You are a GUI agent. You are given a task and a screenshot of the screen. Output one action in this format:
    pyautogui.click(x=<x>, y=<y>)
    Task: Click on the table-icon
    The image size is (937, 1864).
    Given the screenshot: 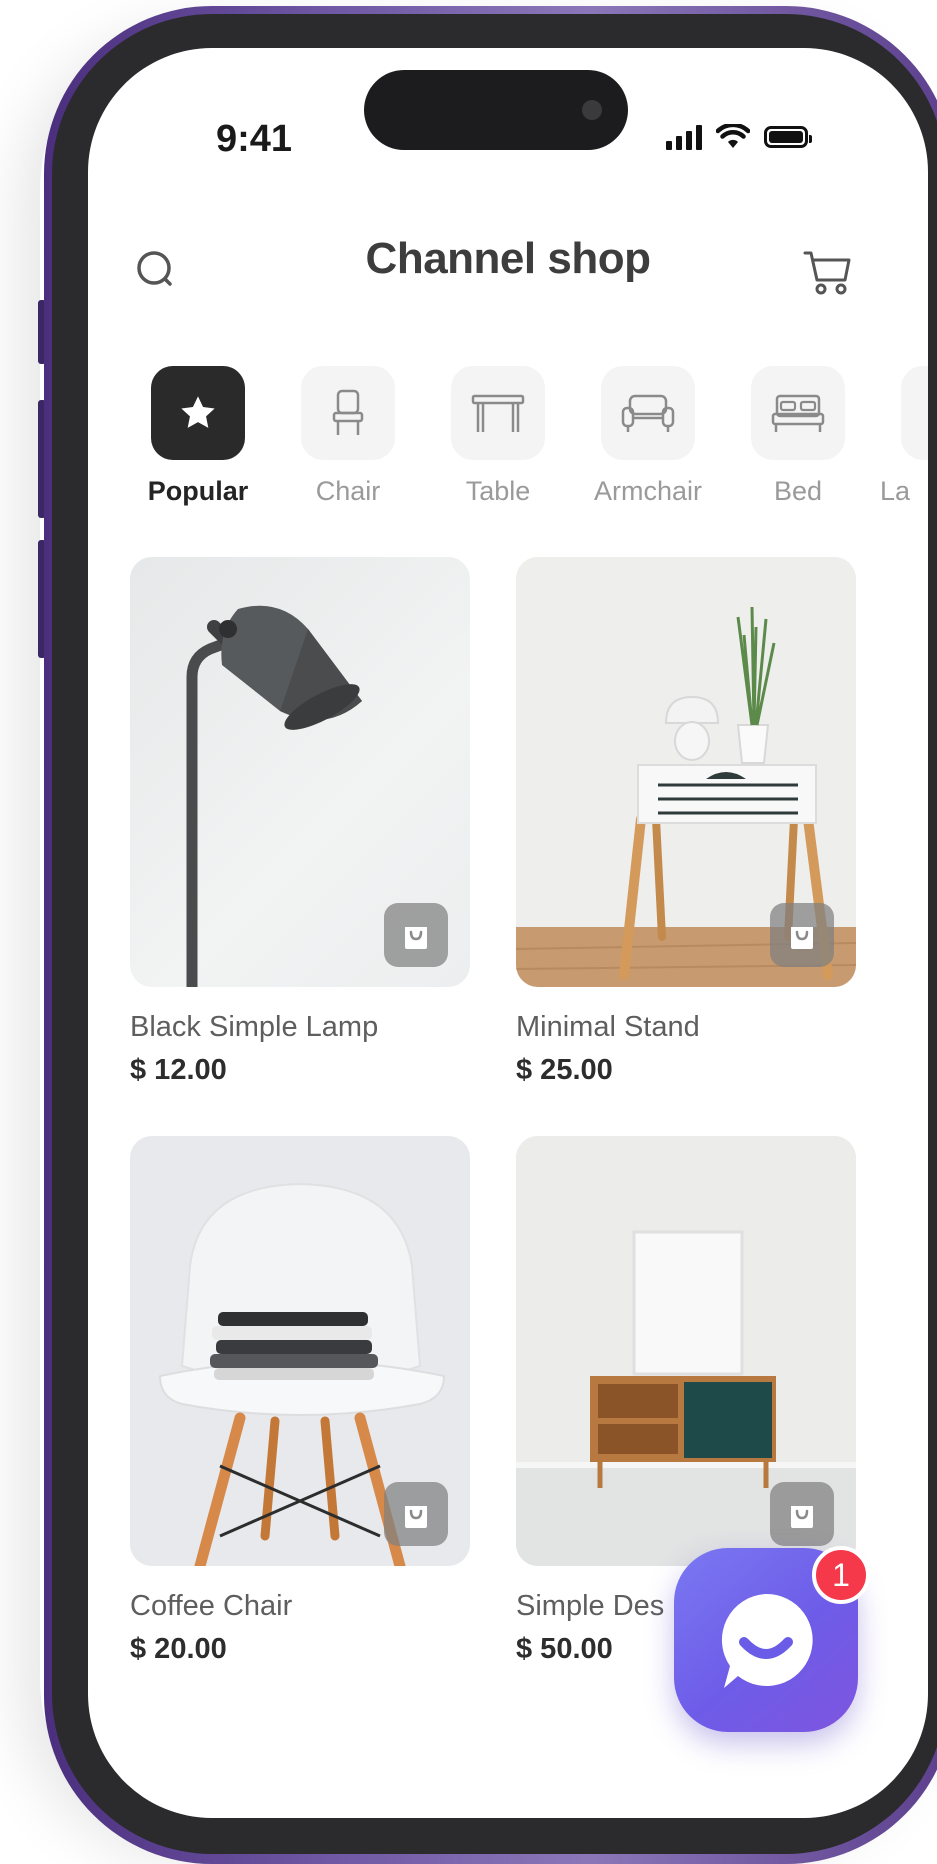 What is the action you would take?
    pyautogui.click(x=498, y=413)
    